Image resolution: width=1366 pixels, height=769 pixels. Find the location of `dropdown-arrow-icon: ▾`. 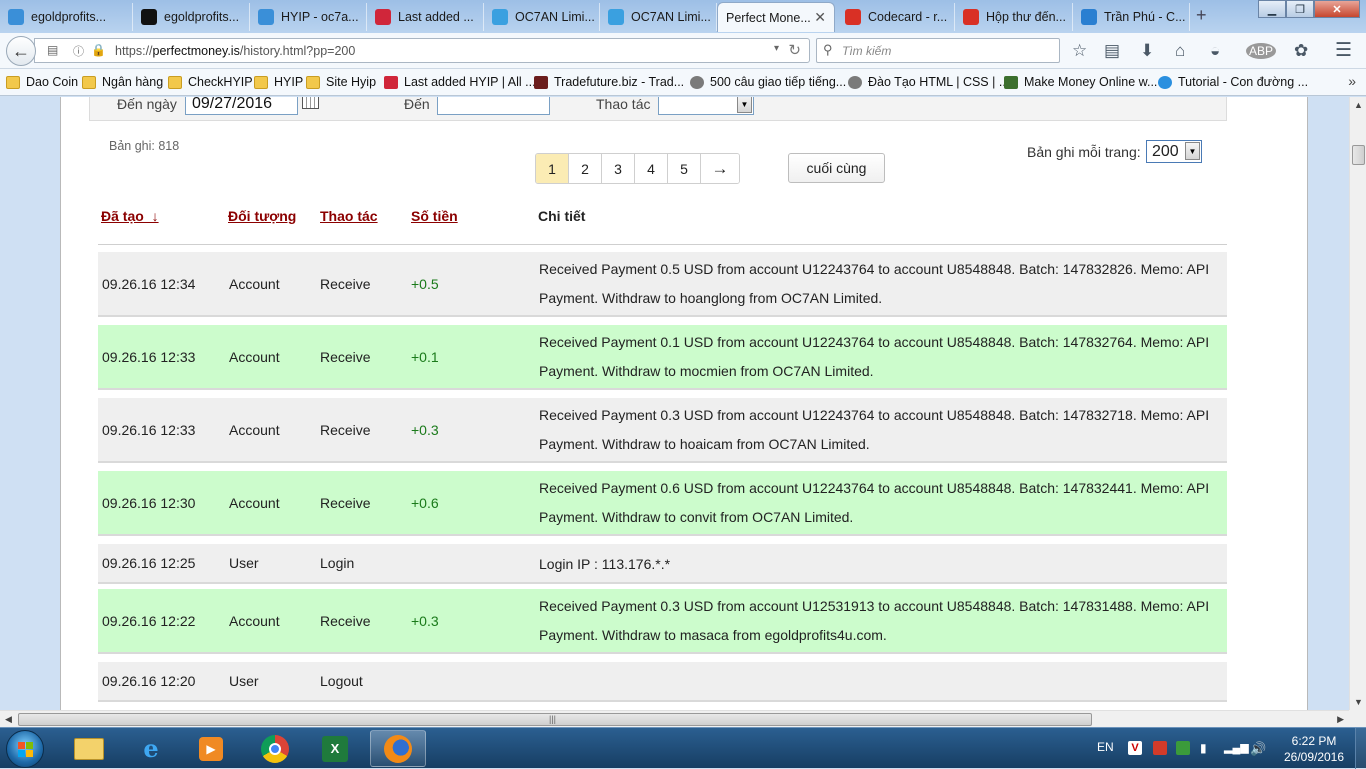

dropdown-arrow-icon: ▾ is located at coordinates (776, 48).